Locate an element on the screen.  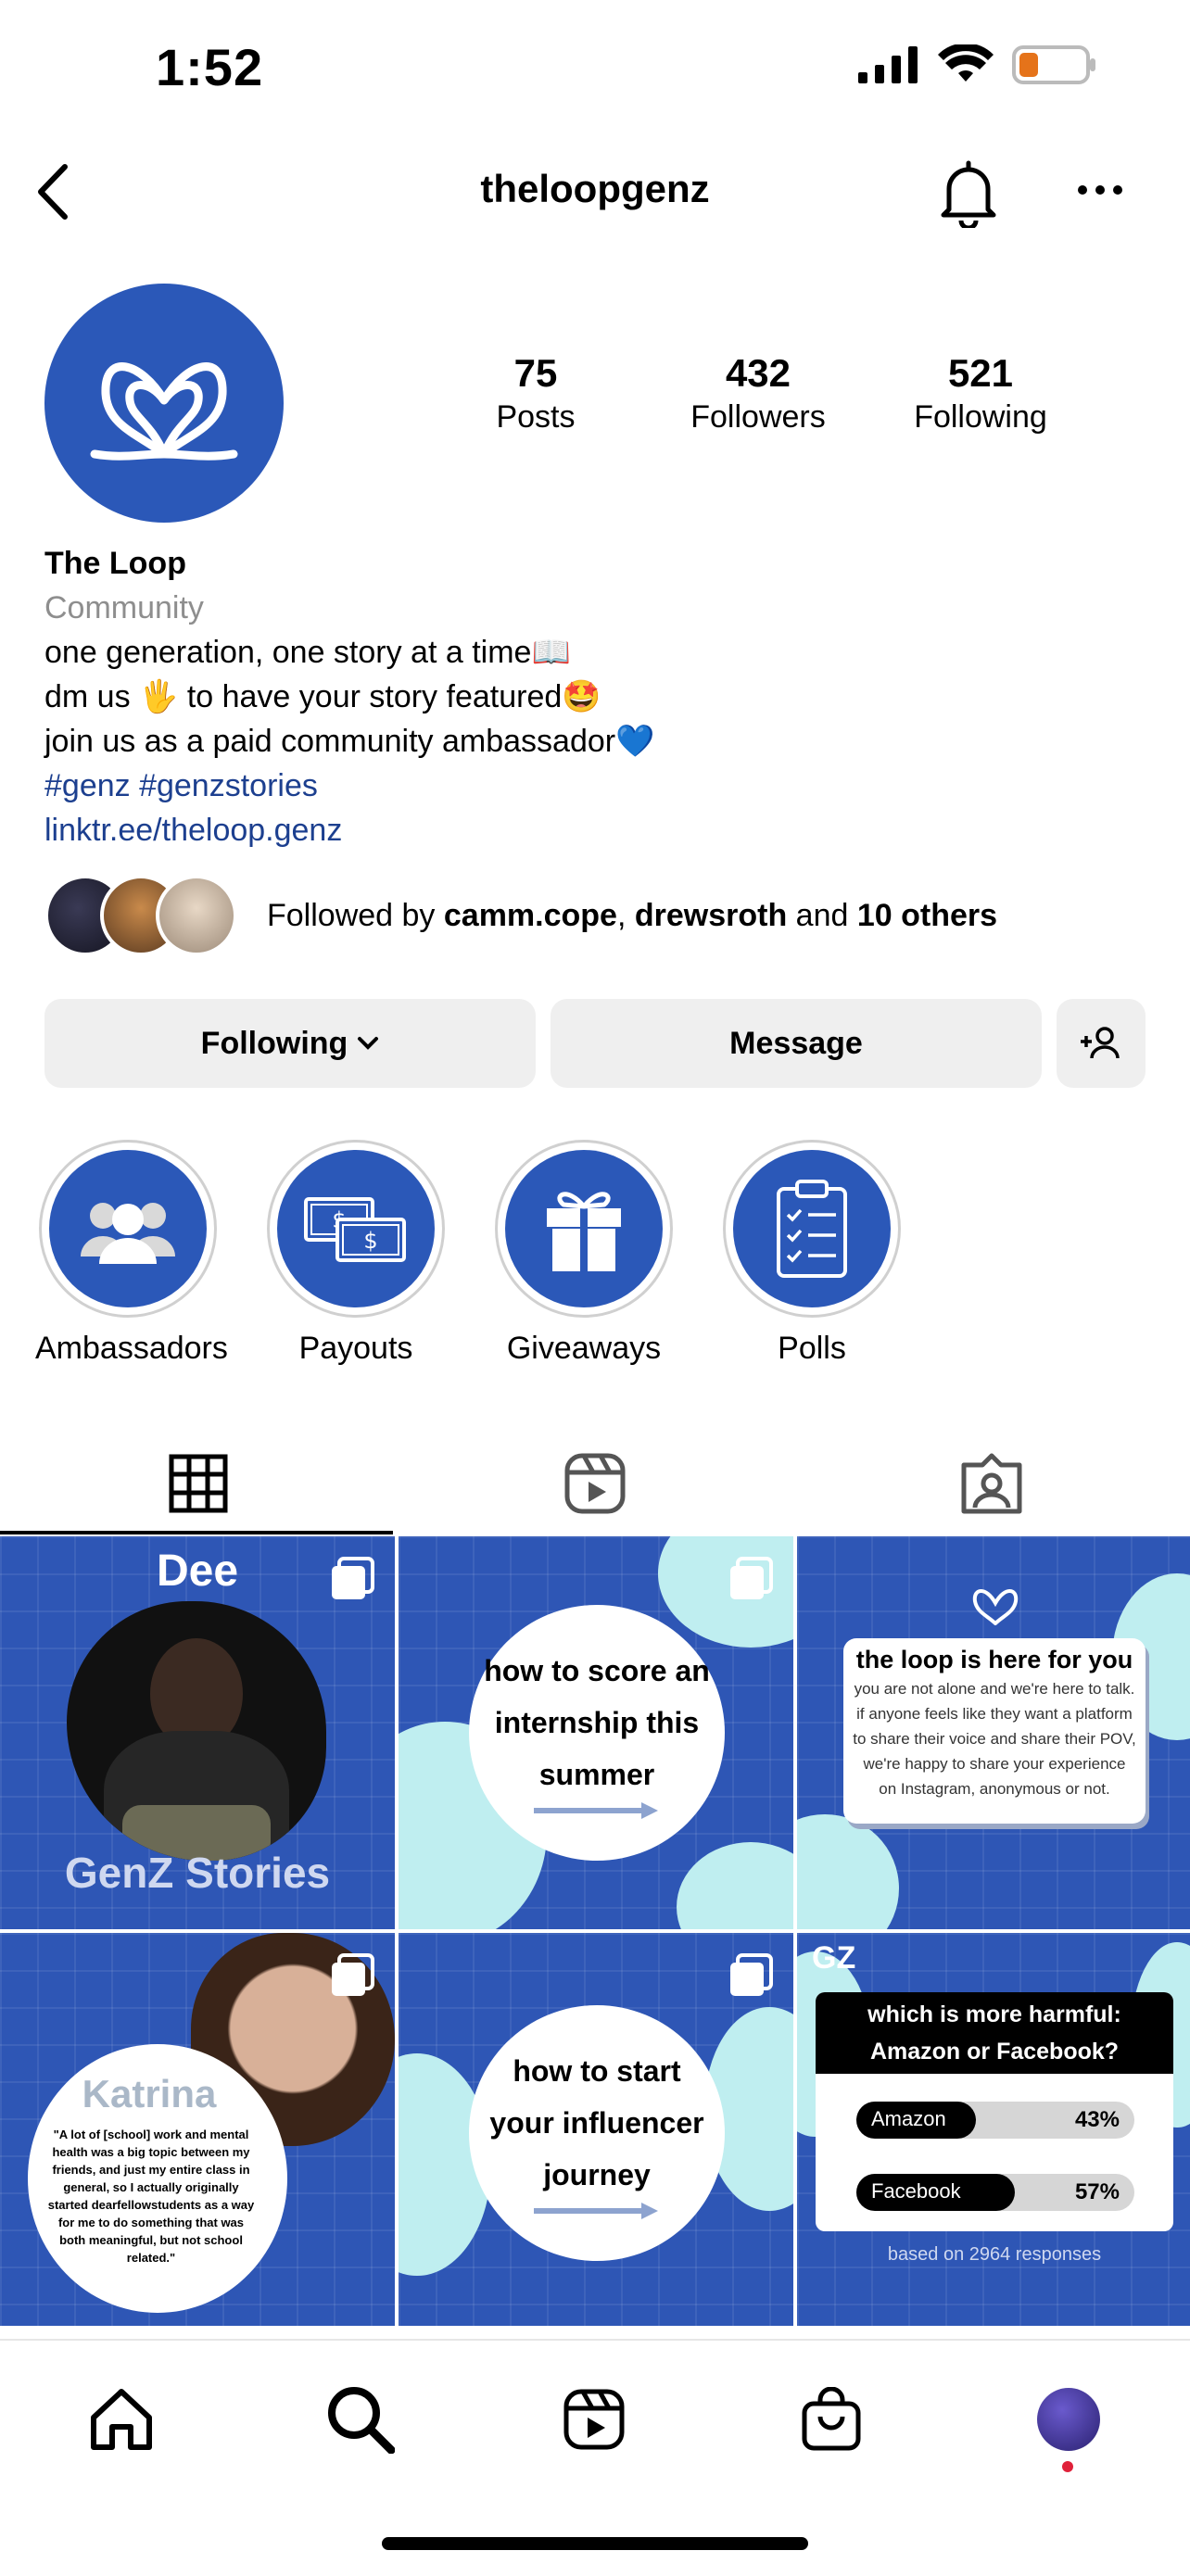
highlight-label: Giveaways is located at coordinates (584, 1348).